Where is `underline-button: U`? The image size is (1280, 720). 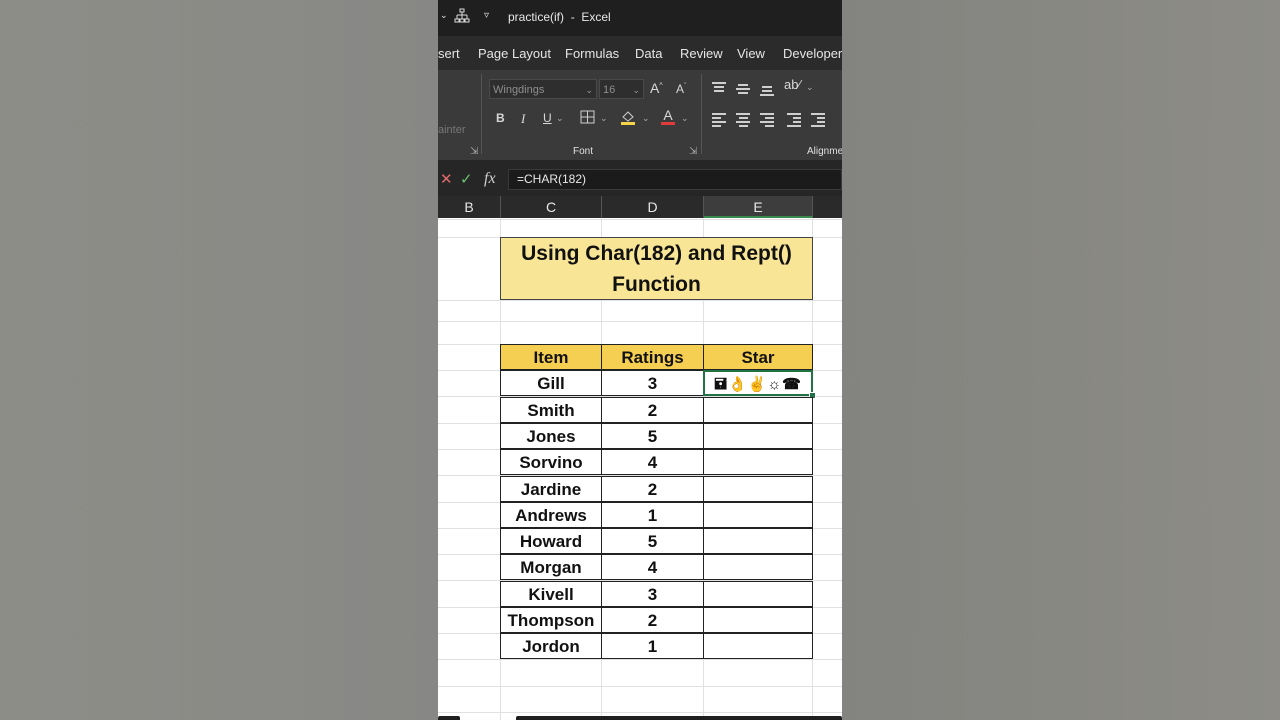
underline-button: U is located at coordinates (547, 118).